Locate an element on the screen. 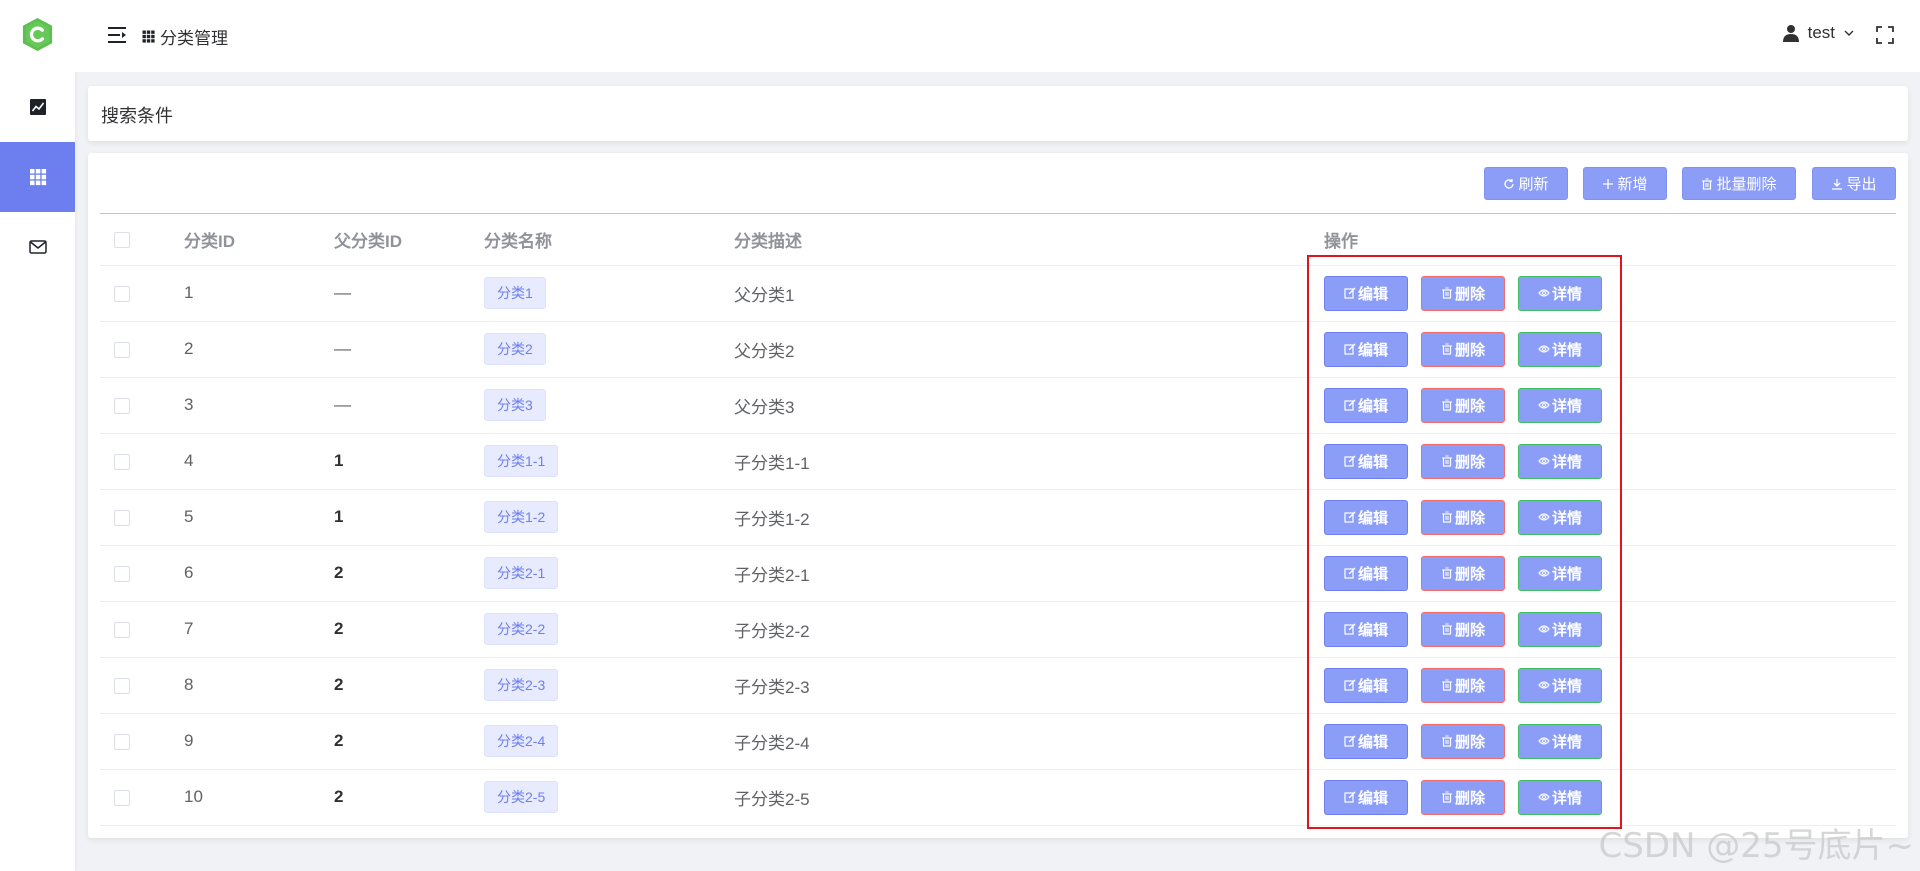 This screenshot has height=871, width=1920. header-id: 分类ID is located at coordinates (259, 240).